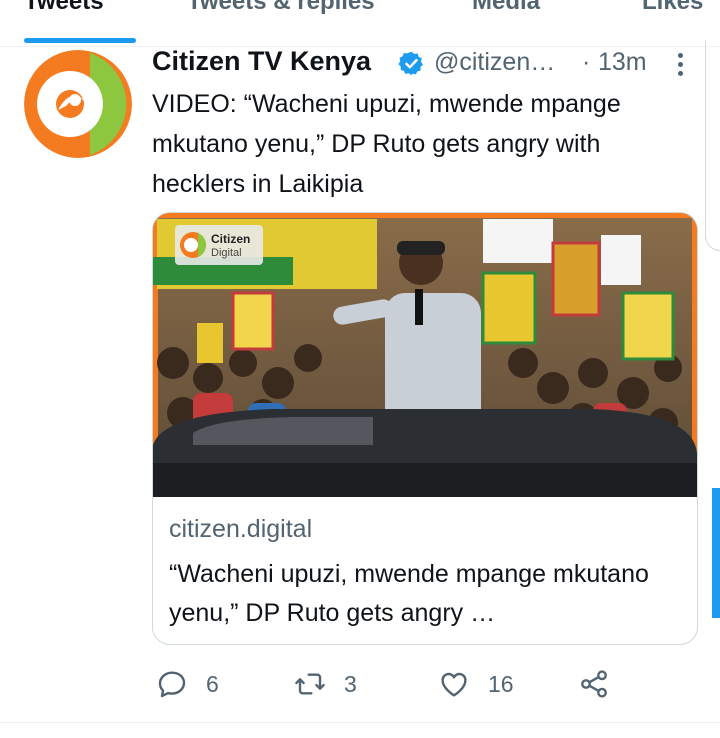 This screenshot has height=738, width=720. What do you see at coordinates (712, 145) in the screenshot?
I see `adjacent-panel-edge` at bounding box center [712, 145].